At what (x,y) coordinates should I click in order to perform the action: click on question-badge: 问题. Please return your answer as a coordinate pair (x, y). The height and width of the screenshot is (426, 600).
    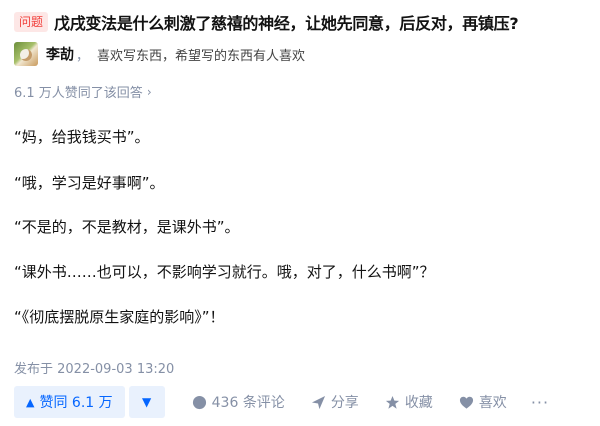
    Looking at the image, I should click on (31, 22).